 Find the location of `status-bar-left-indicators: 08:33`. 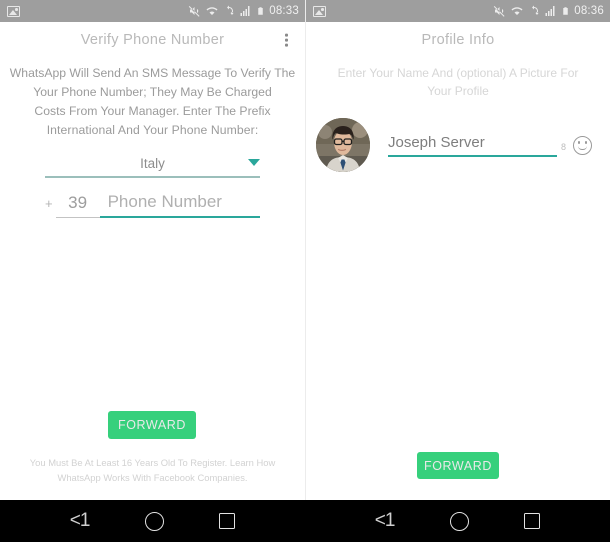

status-bar-left-indicators: 08:33 is located at coordinates (243, 11).